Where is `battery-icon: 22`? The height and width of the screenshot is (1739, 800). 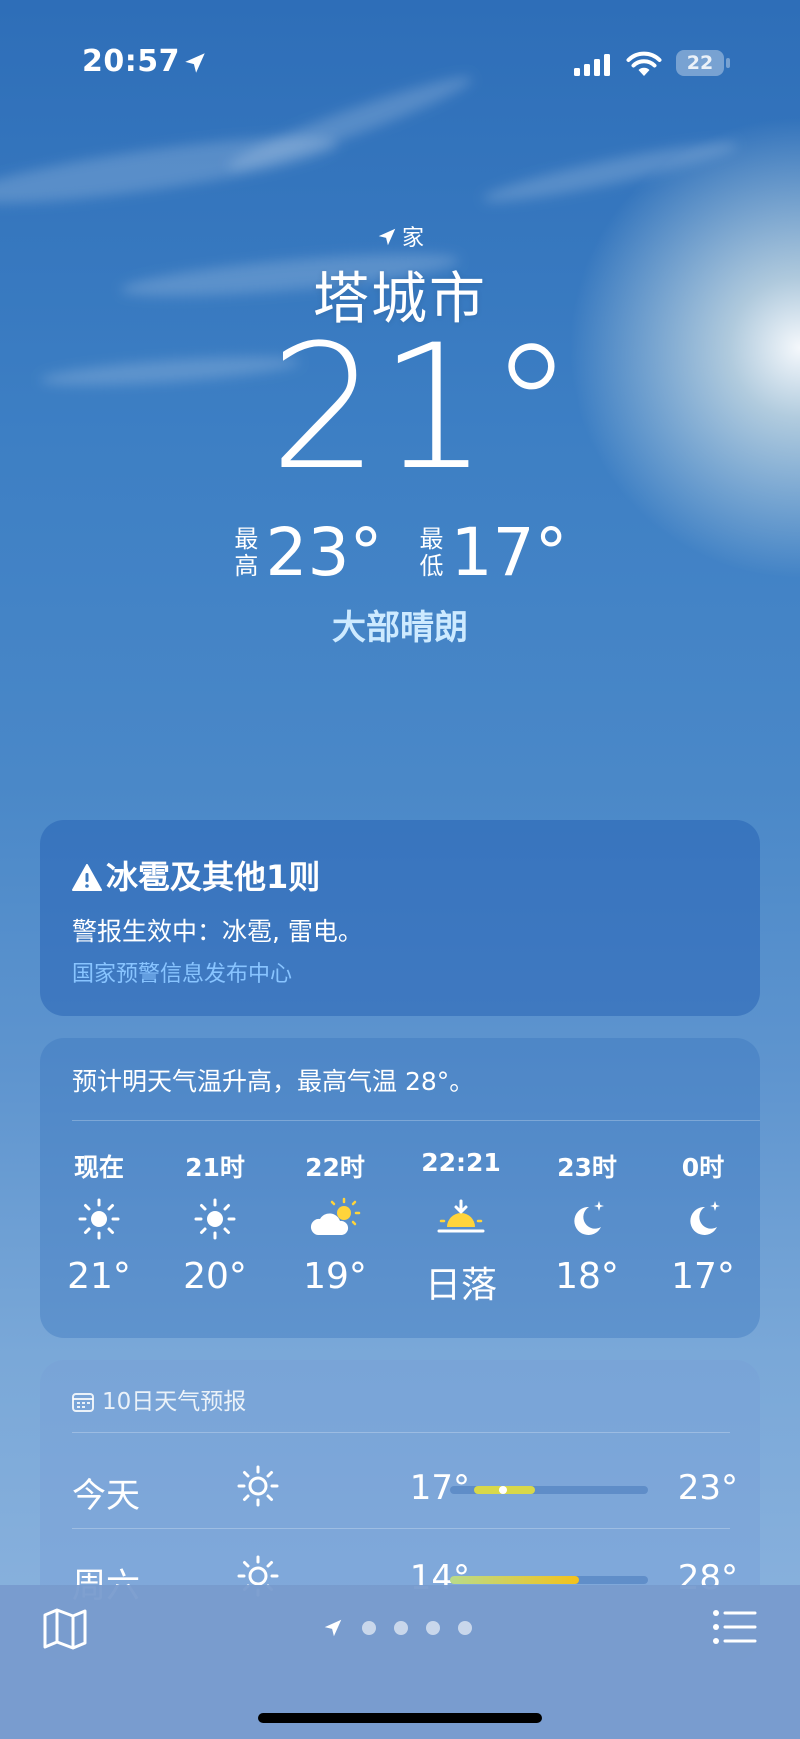 battery-icon: 22 is located at coordinates (700, 63).